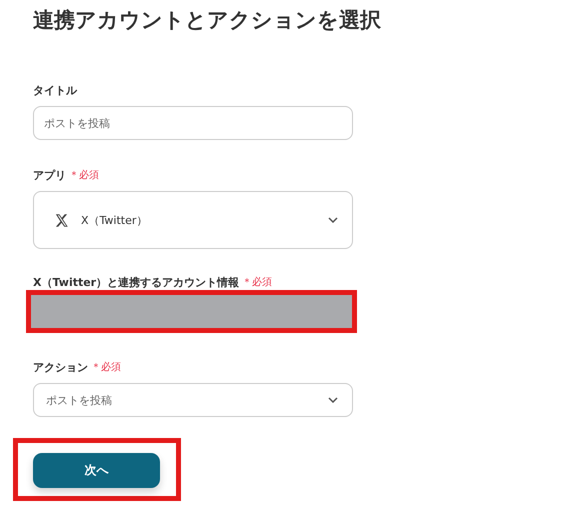 The height and width of the screenshot is (529, 571). What do you see at coordinates (136, 282) in the screenshot?
I see `field-label: X（Twitter）と連携するアカウント情報` at bounding box center [136, 282].